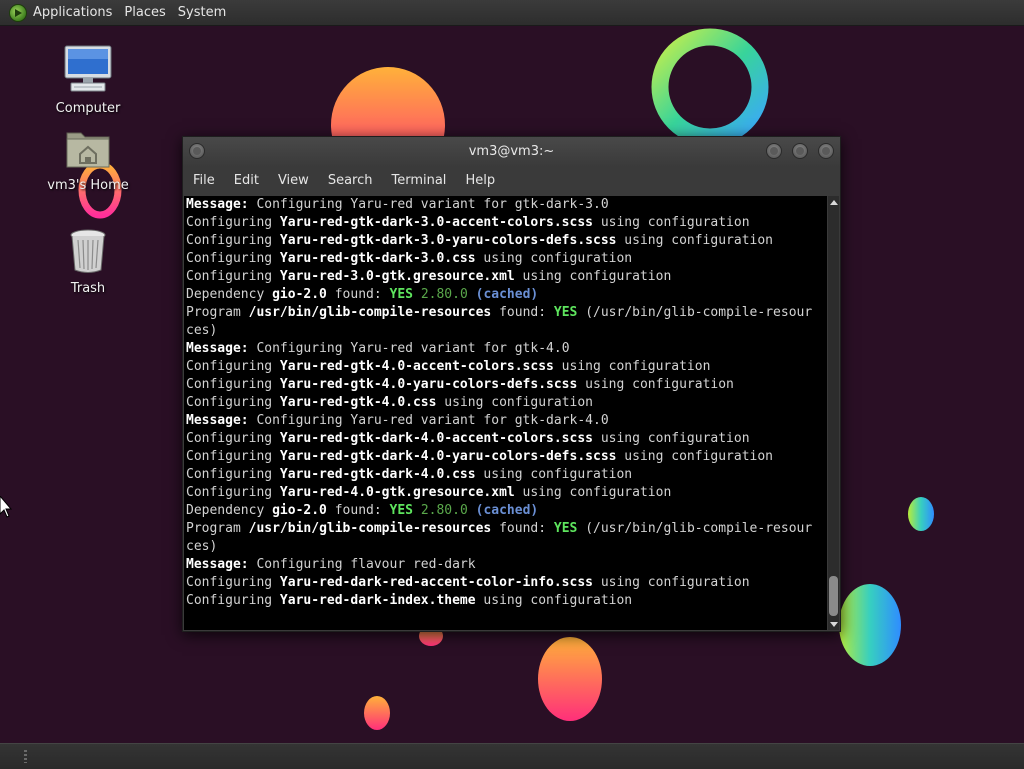  What do you see at coordinates (88, 288) in the screenshot?
I see `desktop-icon-label: Trash` at bounding box center [88, 288].